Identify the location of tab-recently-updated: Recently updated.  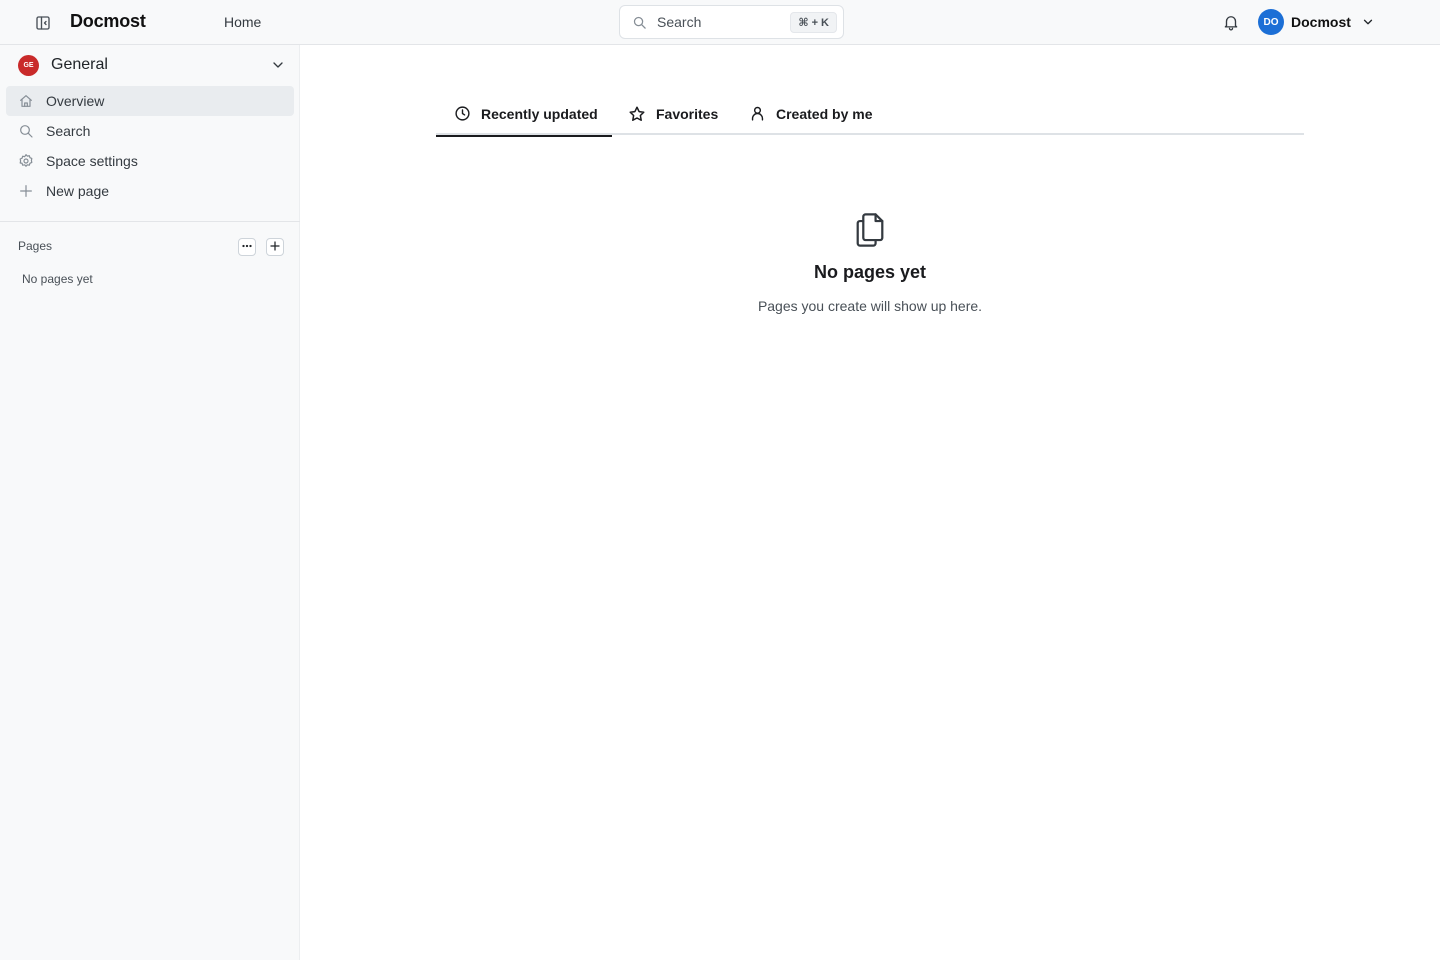
(524, 114).